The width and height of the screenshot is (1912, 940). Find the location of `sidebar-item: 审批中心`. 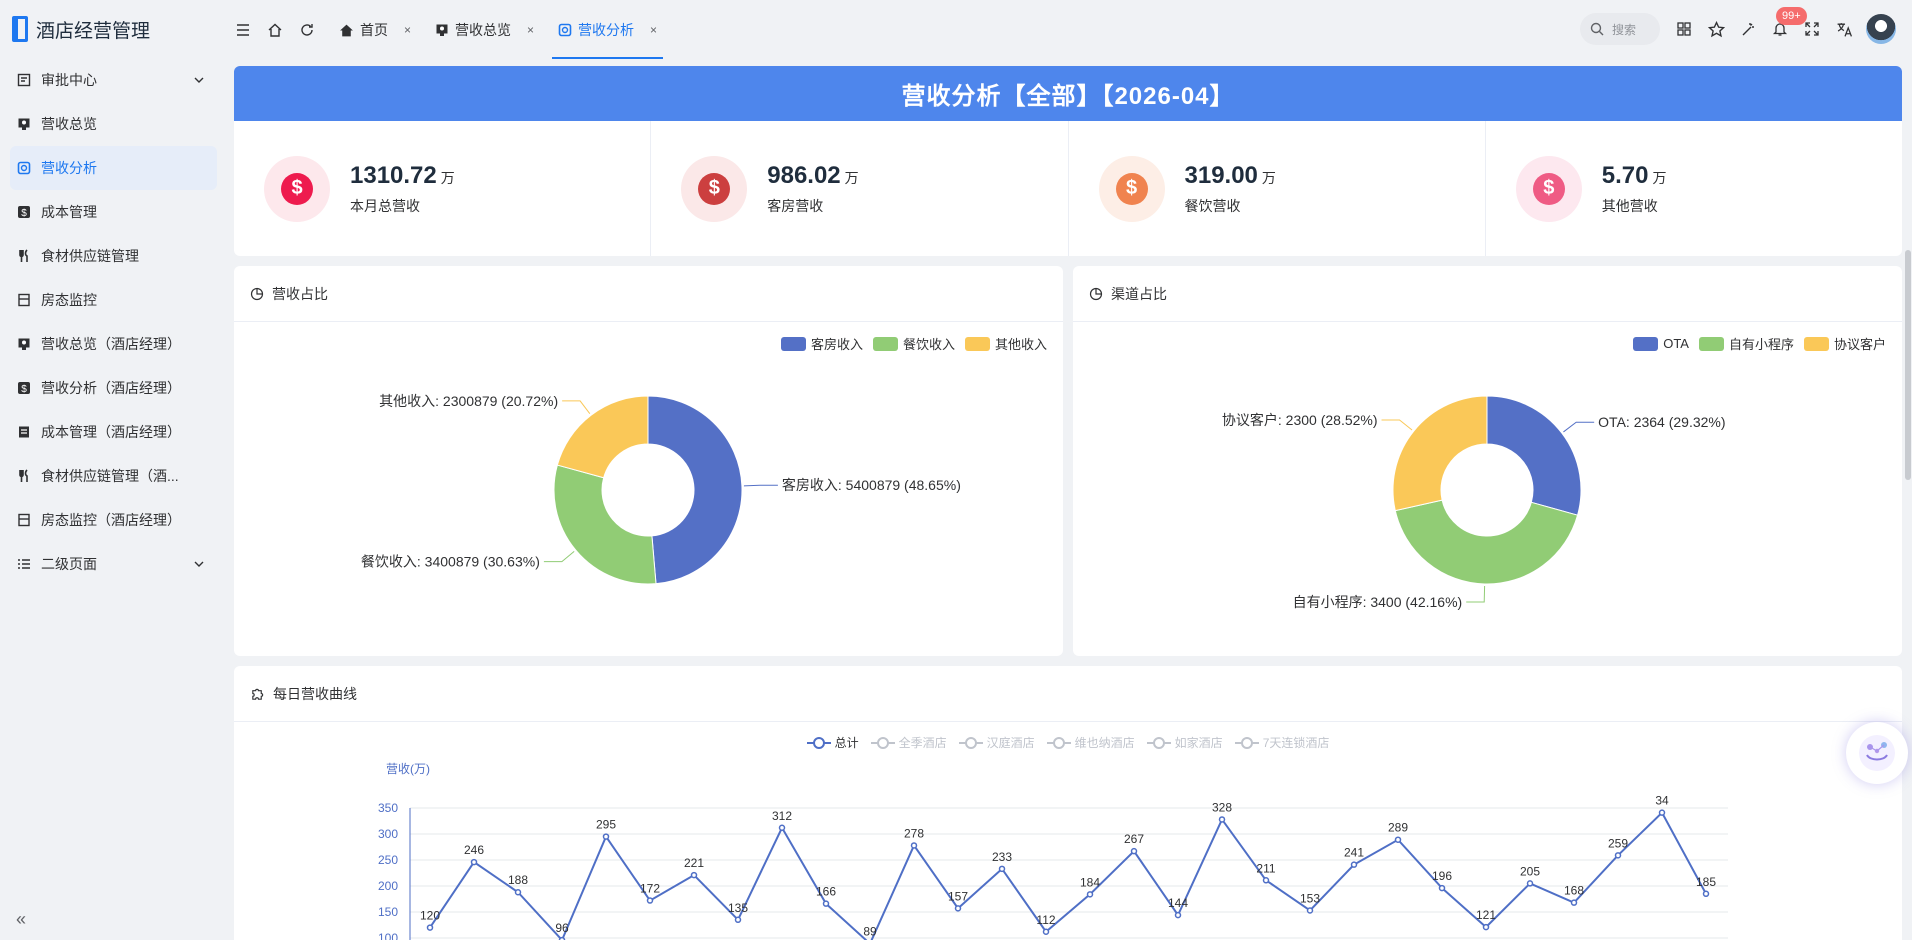

sidebar-item: 审批中心 is located at coordinates (113, 80).